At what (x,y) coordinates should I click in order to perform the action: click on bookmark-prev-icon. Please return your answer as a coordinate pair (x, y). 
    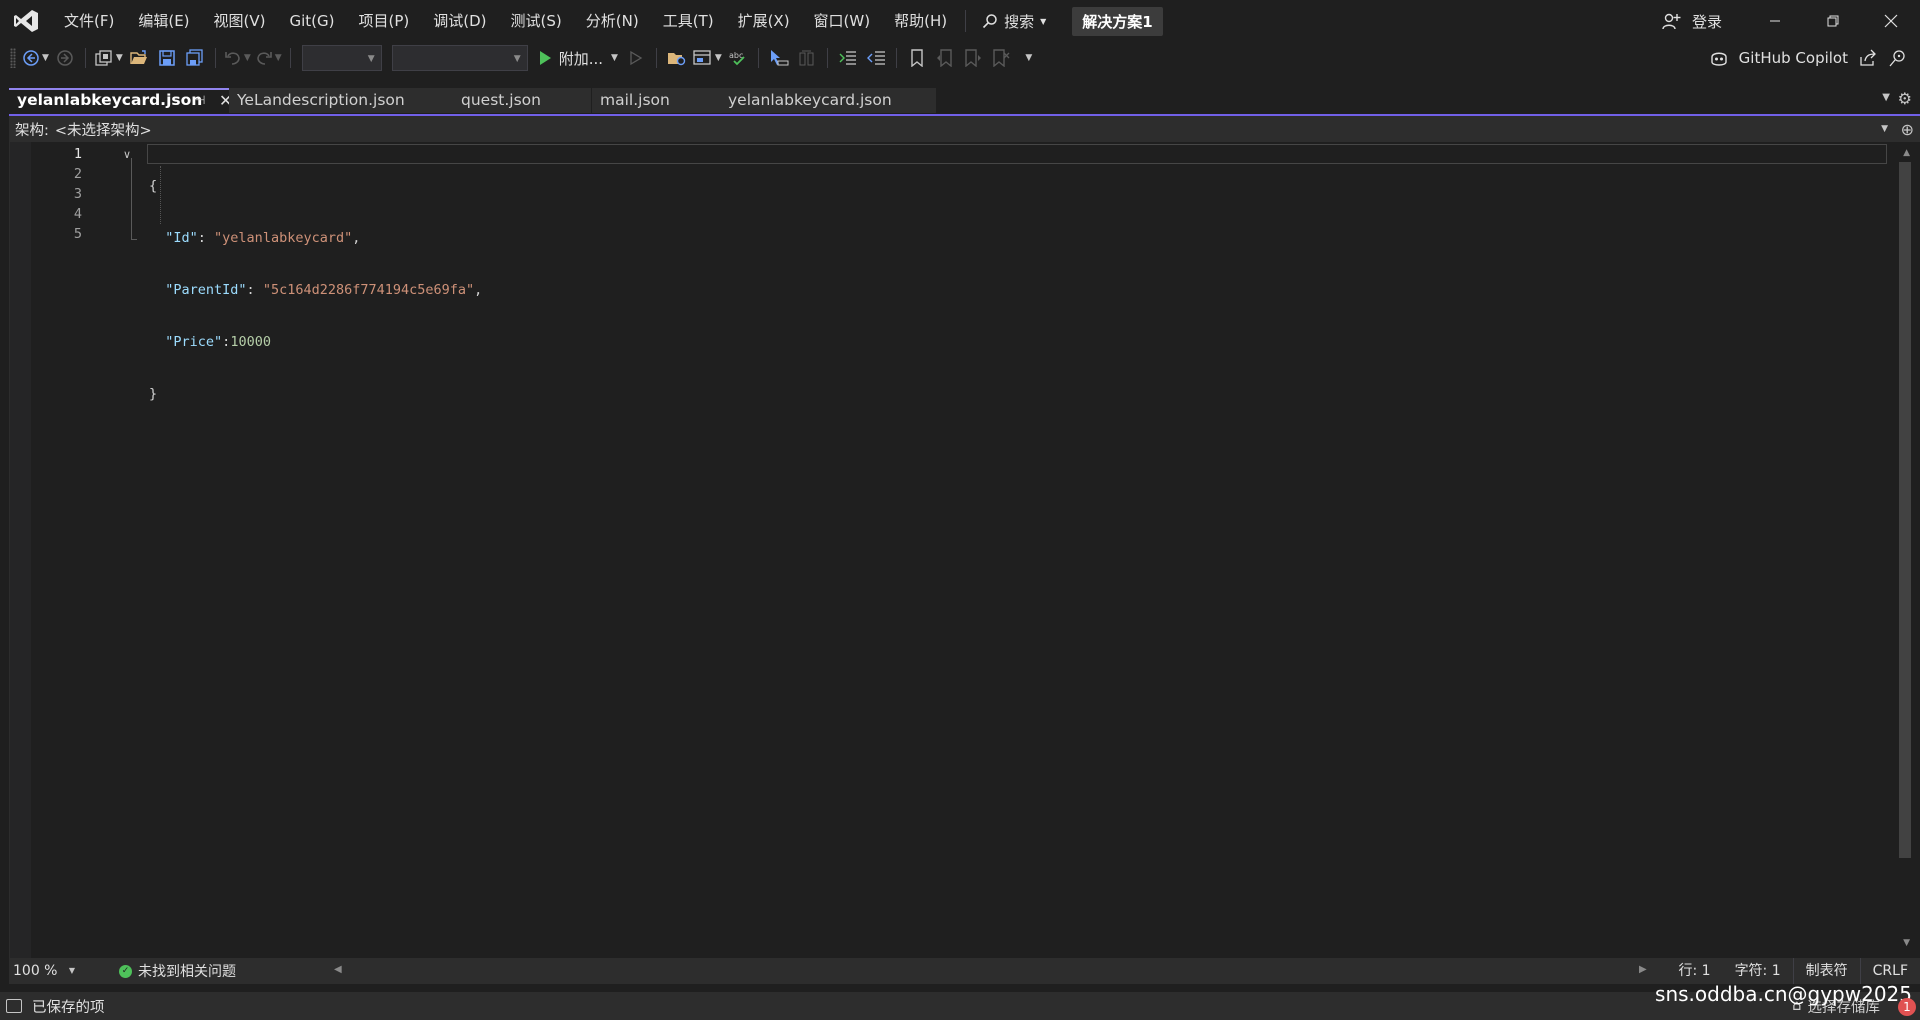
    Looking at the image, I should click on (944, 58).